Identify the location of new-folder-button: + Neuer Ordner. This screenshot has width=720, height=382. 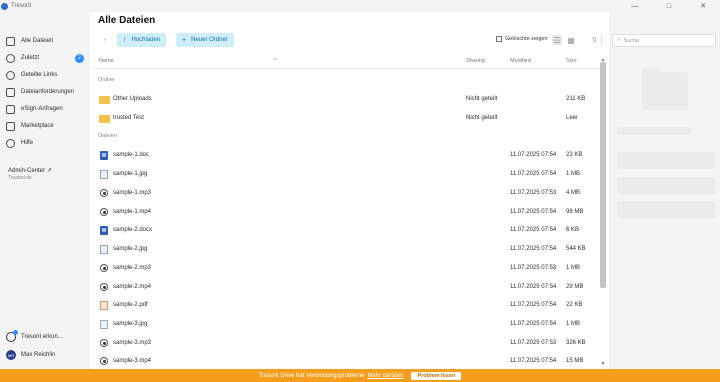
(205, 40).